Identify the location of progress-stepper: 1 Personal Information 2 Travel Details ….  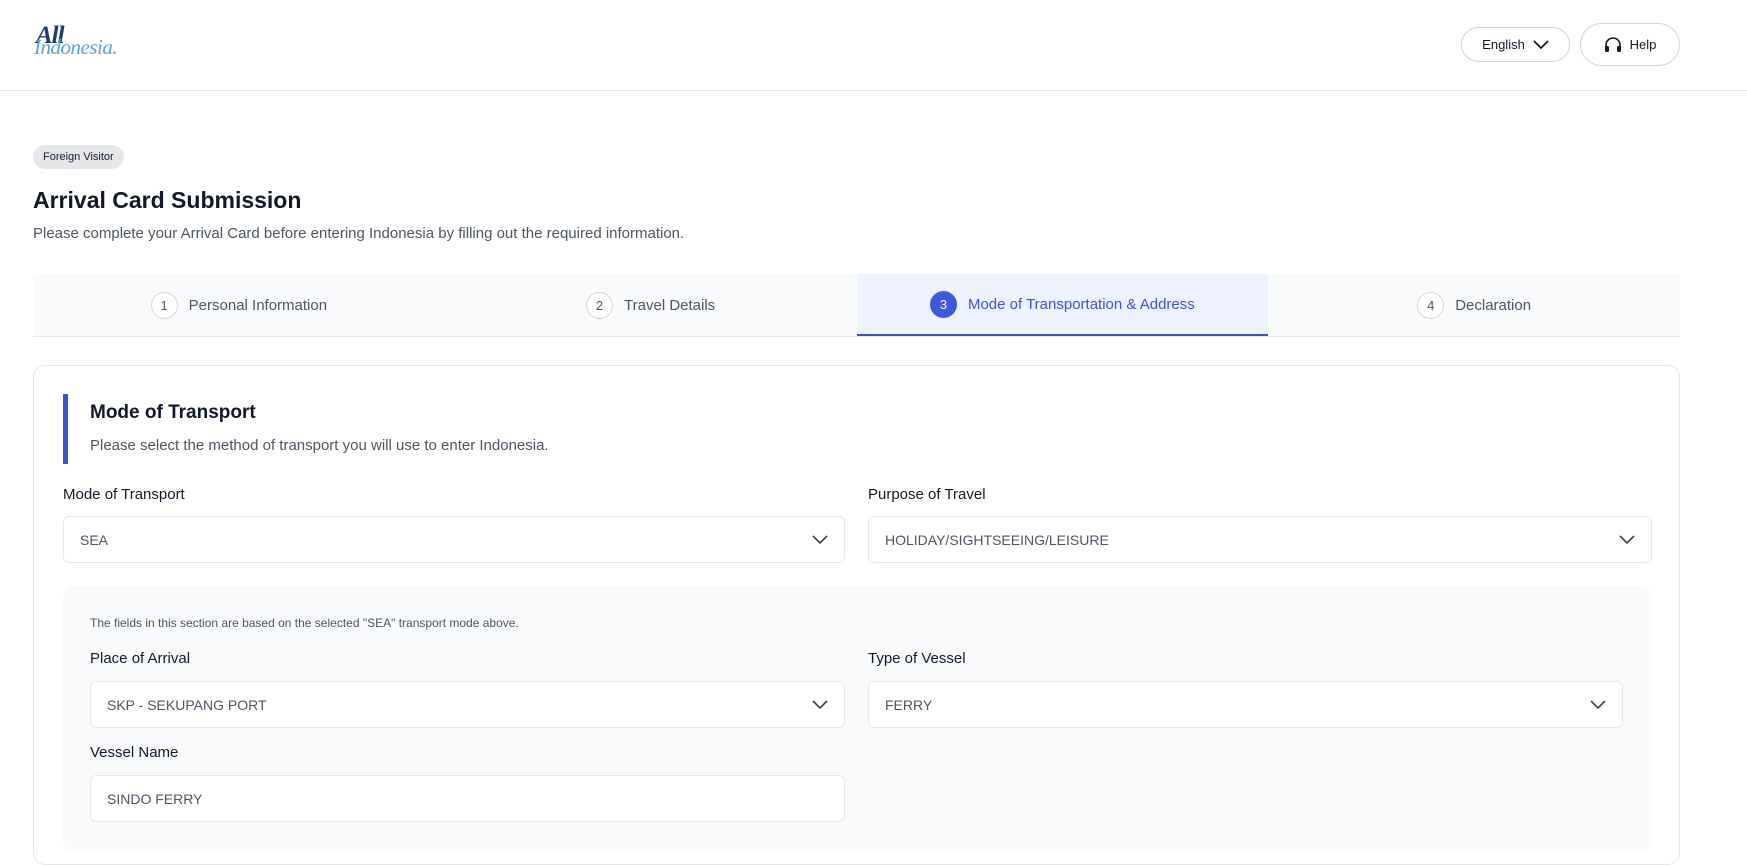
(856, 305).